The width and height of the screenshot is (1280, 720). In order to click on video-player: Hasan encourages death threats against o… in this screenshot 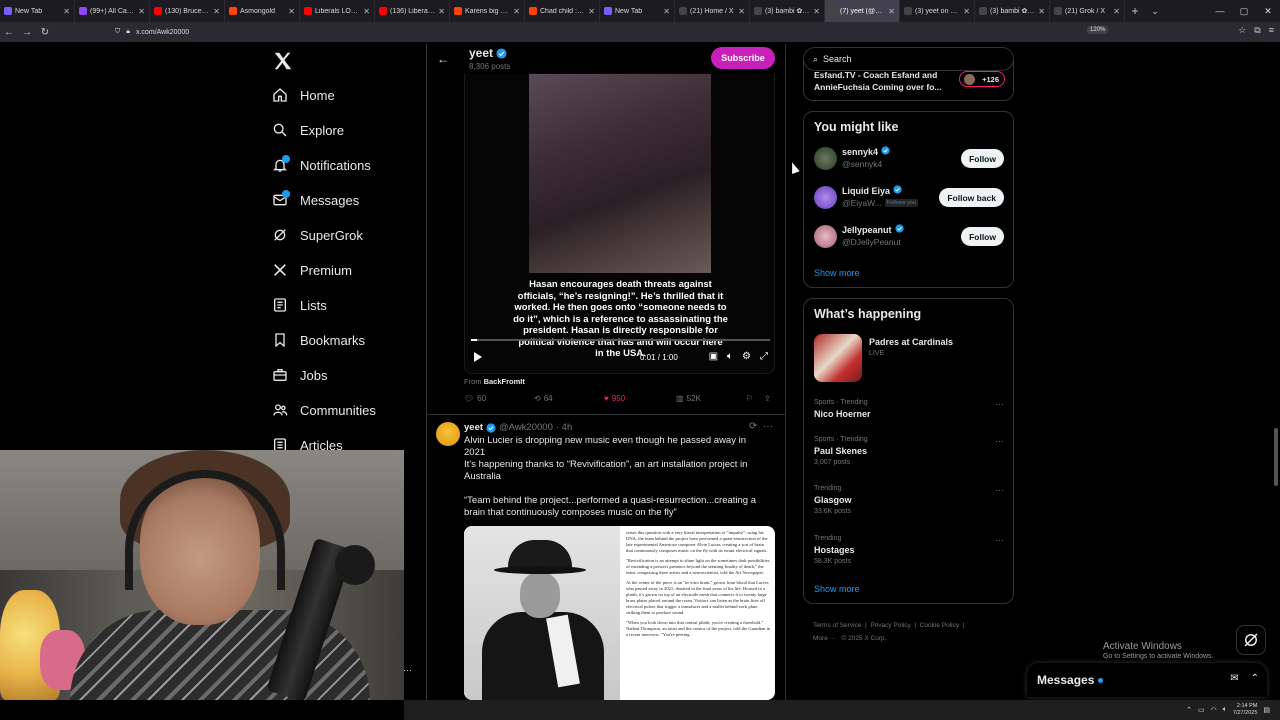, I will do `click(619, 220)`.